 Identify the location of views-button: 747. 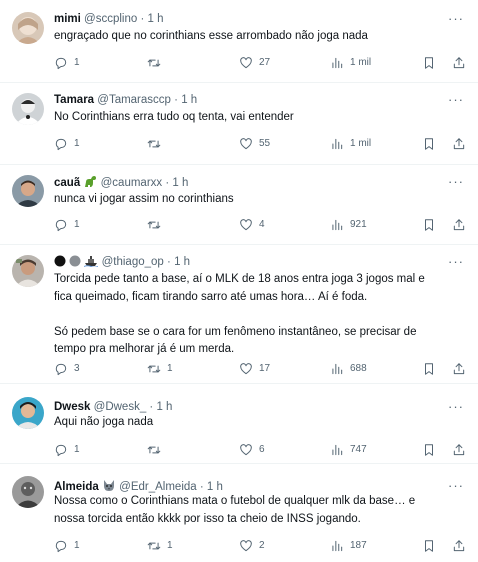
(348, 450).